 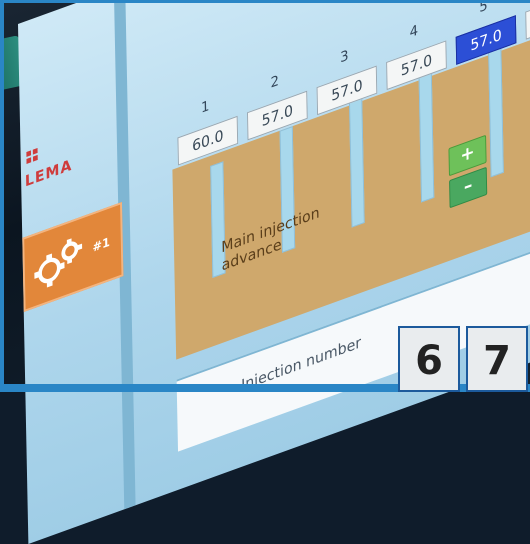 I want to click on gears-settings-button: #1, so click(x=73, y=256).